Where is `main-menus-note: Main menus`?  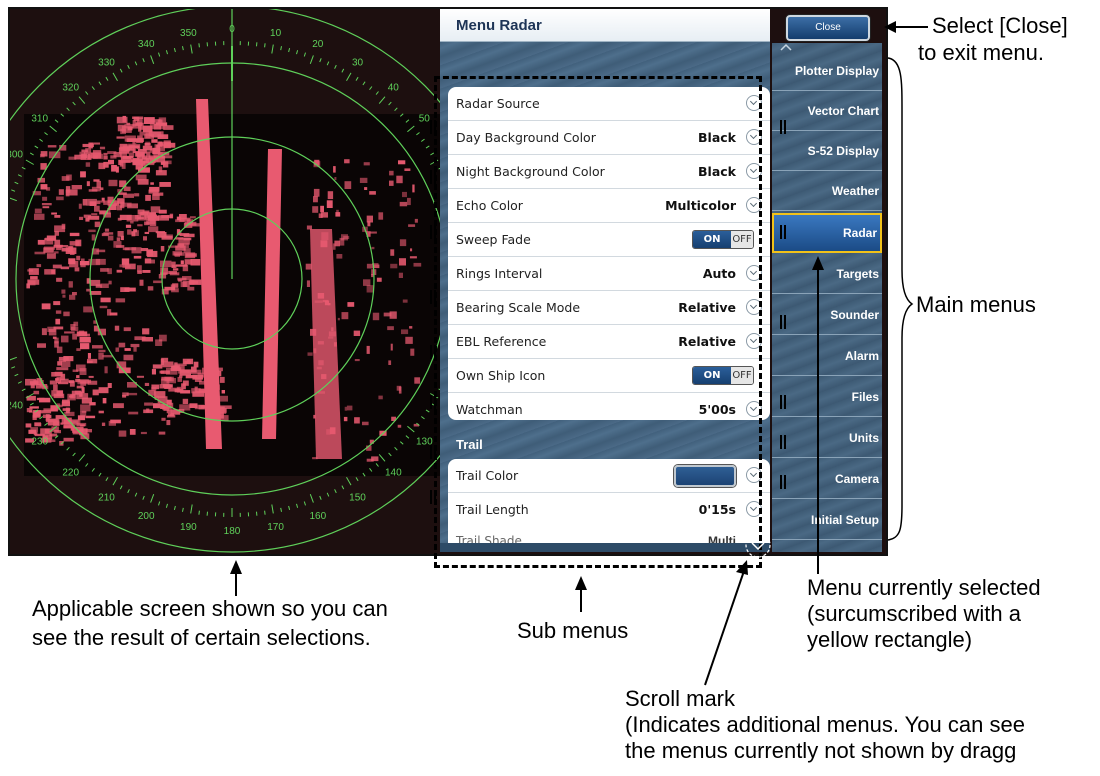
main-menus-note: Main menus is located at coordinates (976, 304).